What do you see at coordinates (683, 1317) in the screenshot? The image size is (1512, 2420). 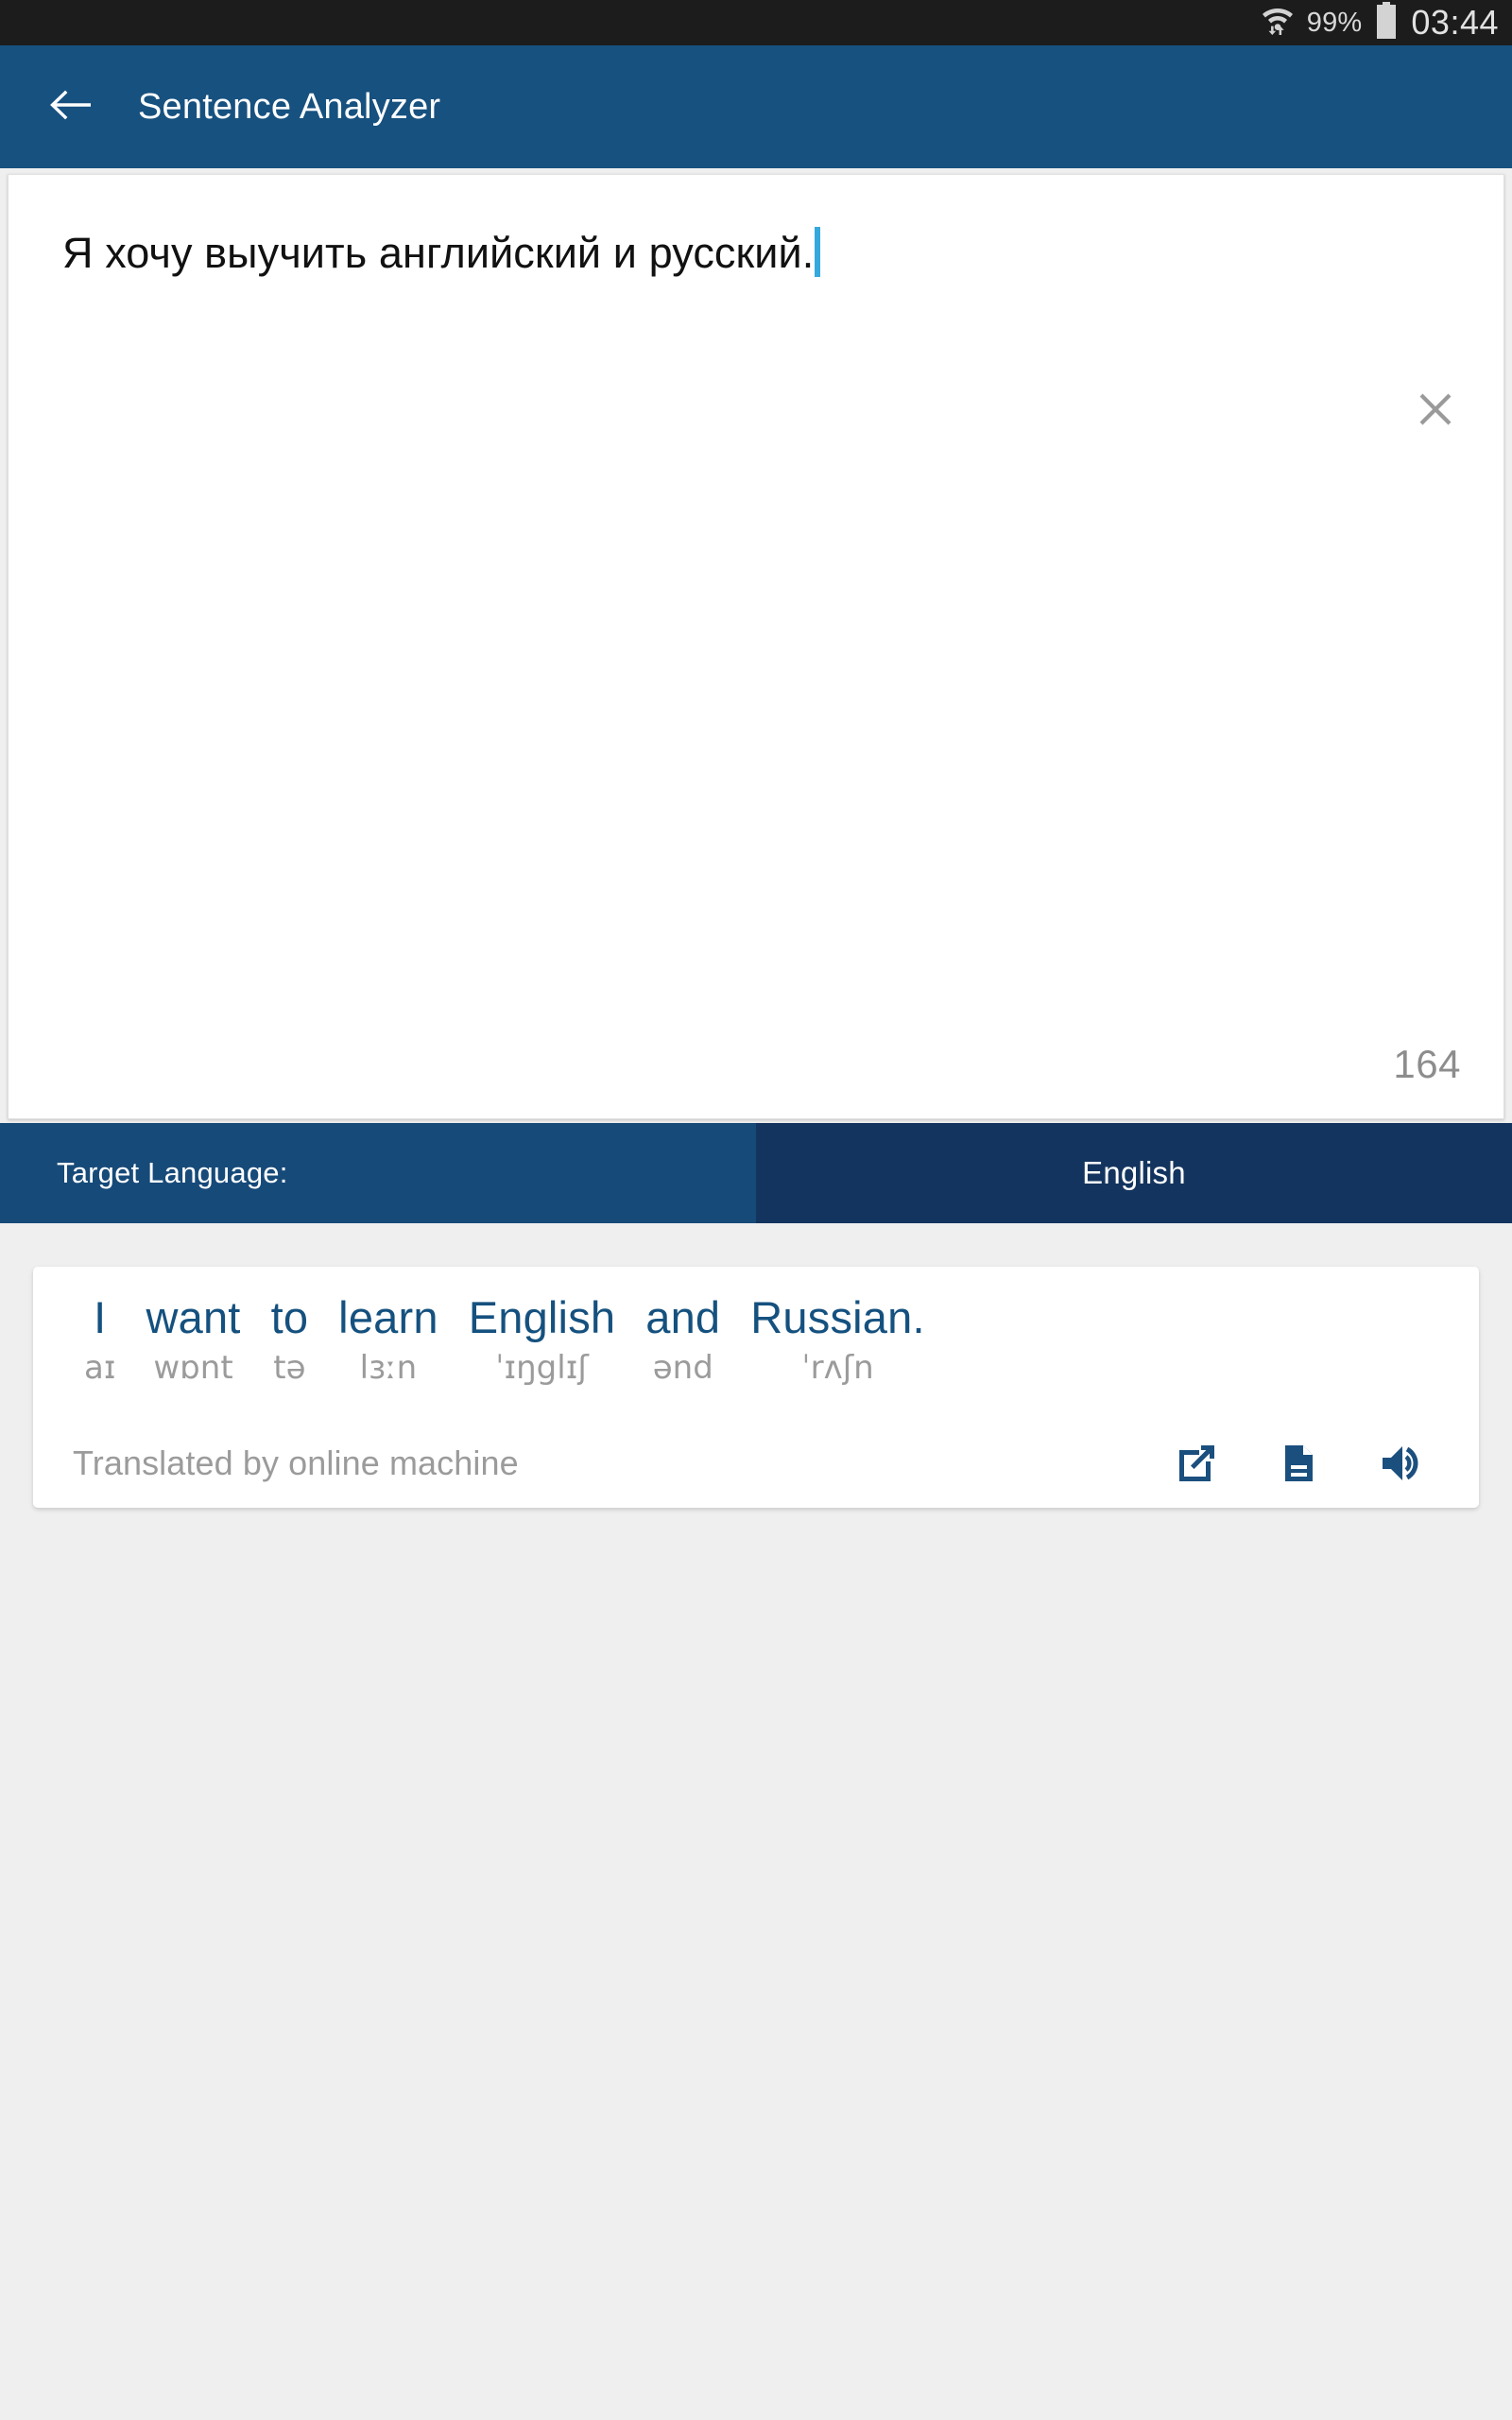 I see `word-text: and` at bounding box center [683, 1317].